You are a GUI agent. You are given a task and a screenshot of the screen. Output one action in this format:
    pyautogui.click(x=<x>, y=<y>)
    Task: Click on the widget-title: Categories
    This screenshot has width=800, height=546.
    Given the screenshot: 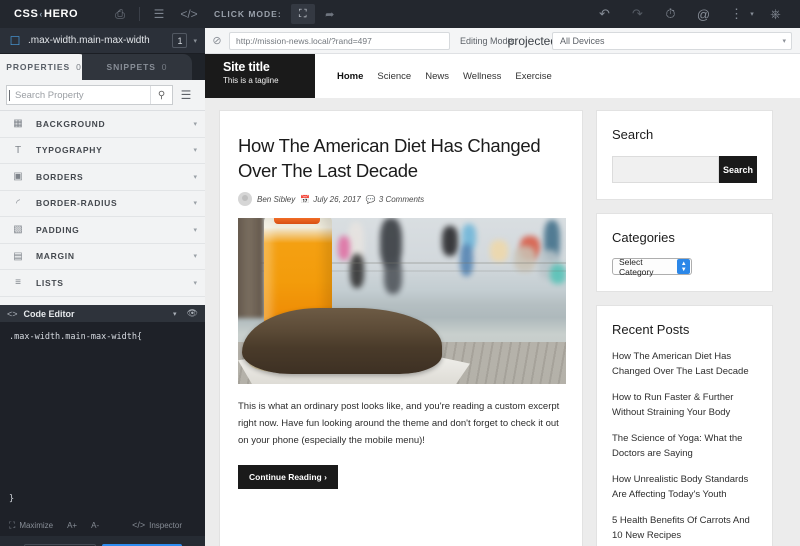 What is the action you would take?
    pyautogui.click(x=643, y=237)
    